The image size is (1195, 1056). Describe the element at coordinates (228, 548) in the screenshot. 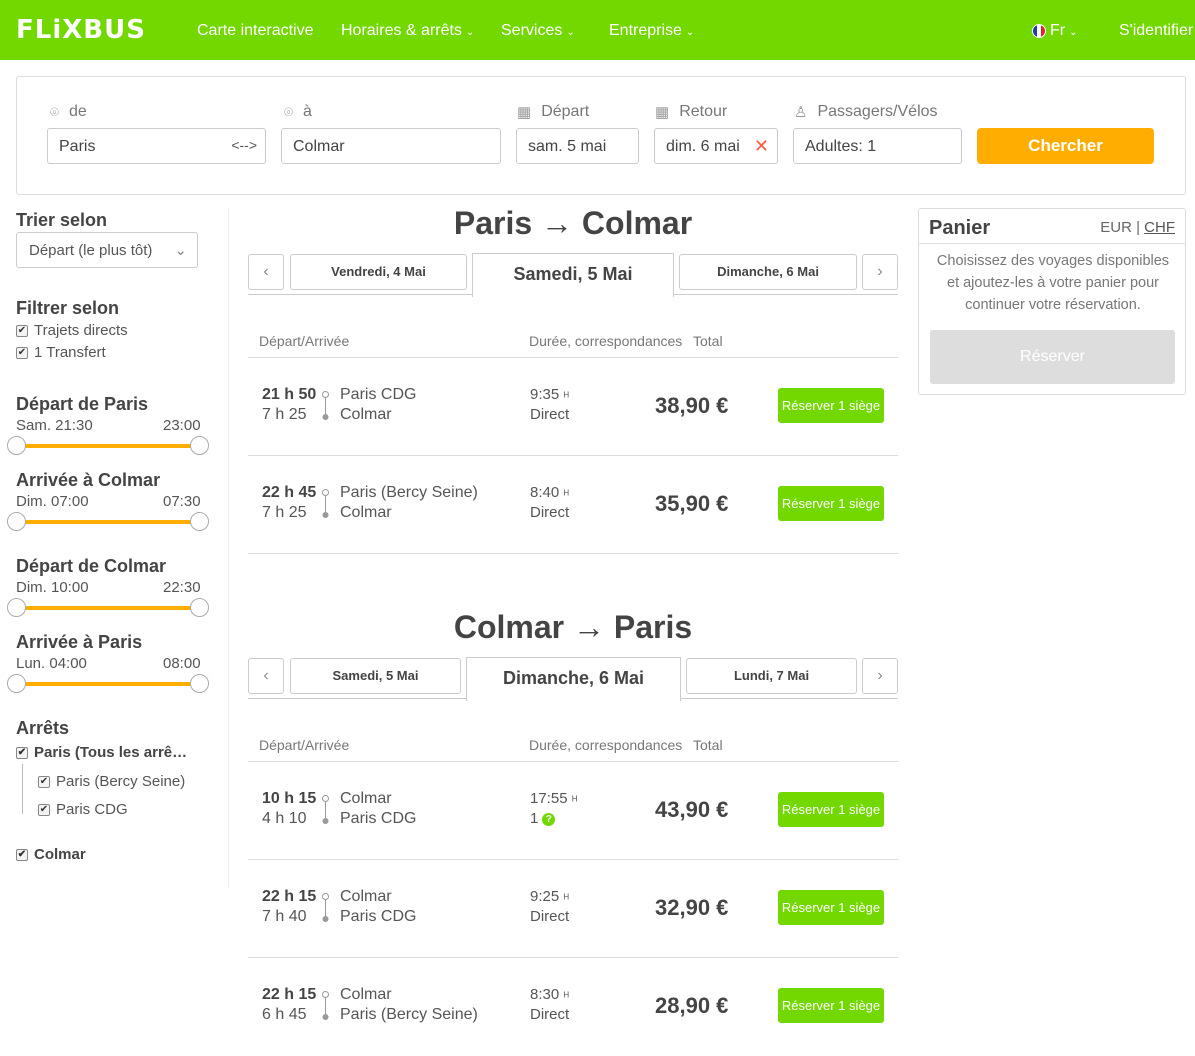

I see `divider` at that location.